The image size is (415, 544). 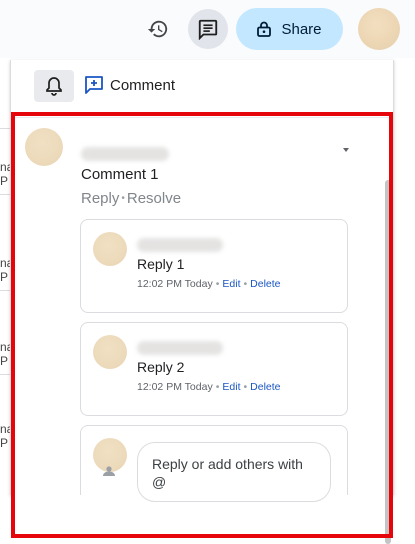 What do you see at coordinates (154, 198) in the screenshot?
I see `resolve-action: Resolve` at bounding box center [154, 198].